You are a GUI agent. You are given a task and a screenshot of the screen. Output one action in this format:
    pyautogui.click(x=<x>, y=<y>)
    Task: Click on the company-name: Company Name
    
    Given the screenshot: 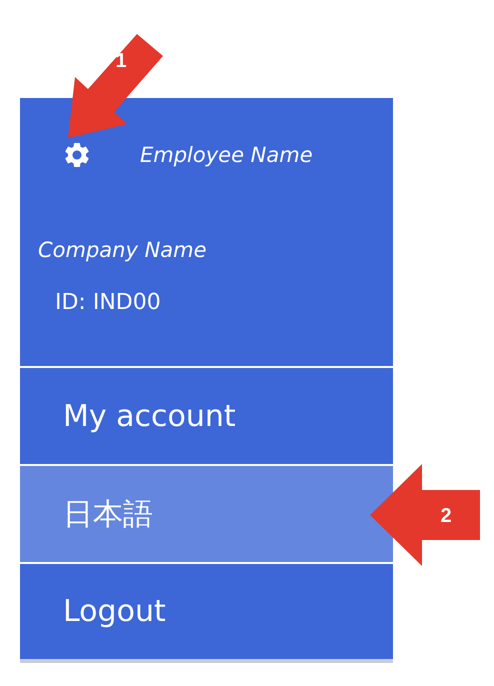 What is the action you would take?
    pyautogui.click(x=122, y=250)
    